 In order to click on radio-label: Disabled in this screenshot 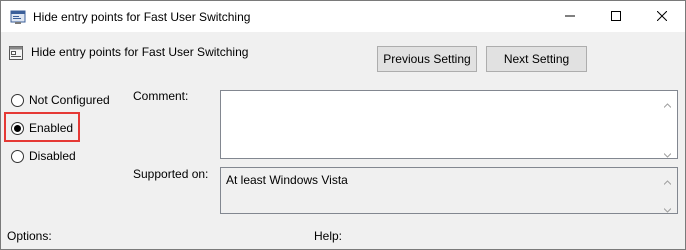, I will do `click(52, 156)`.